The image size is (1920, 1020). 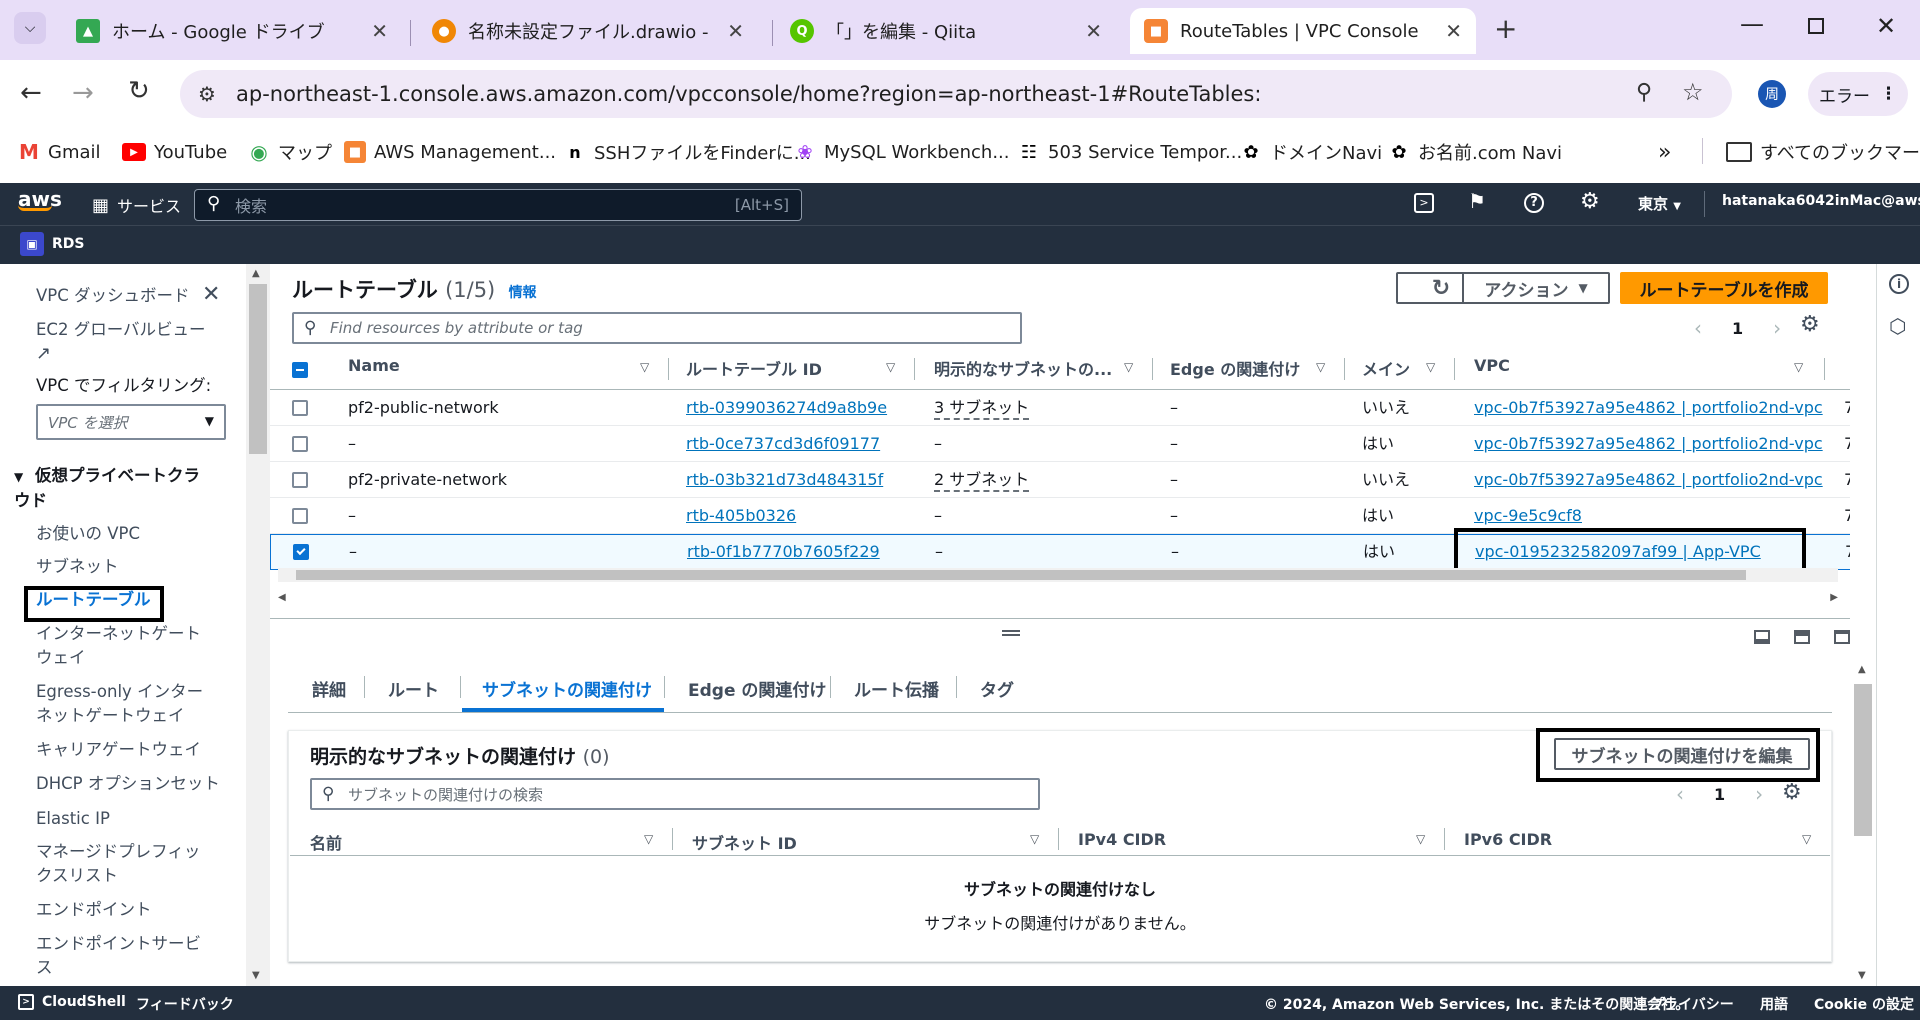 I want to click on cell-vpc: vpc-0195232582097af99 | App-VPC, so click(x=1618, y=552).